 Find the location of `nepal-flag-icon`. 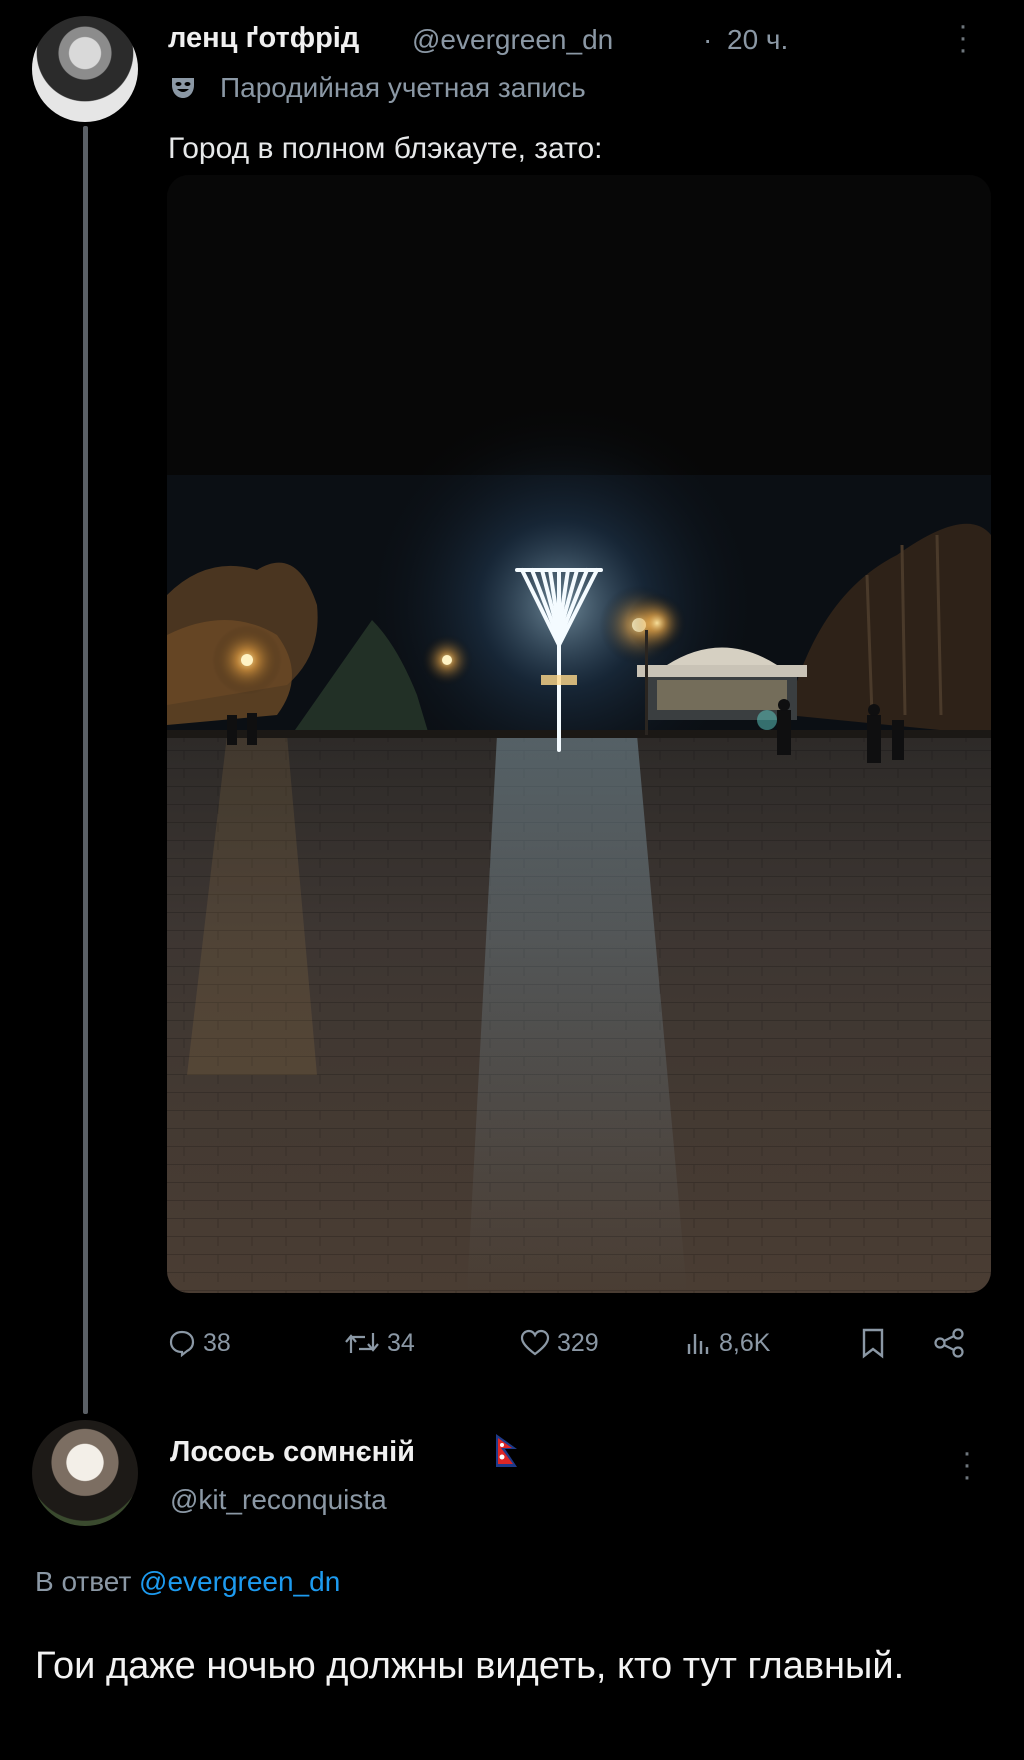

nepal-flag-icon is located at coordinates (506, 1450).